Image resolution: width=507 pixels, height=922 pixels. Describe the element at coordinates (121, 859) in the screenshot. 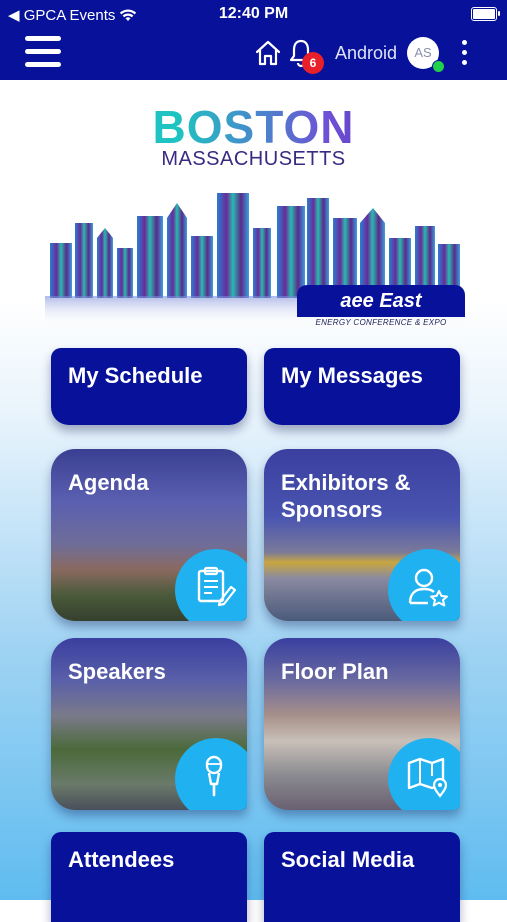

I see `attendees-label: Attendees` at that location.